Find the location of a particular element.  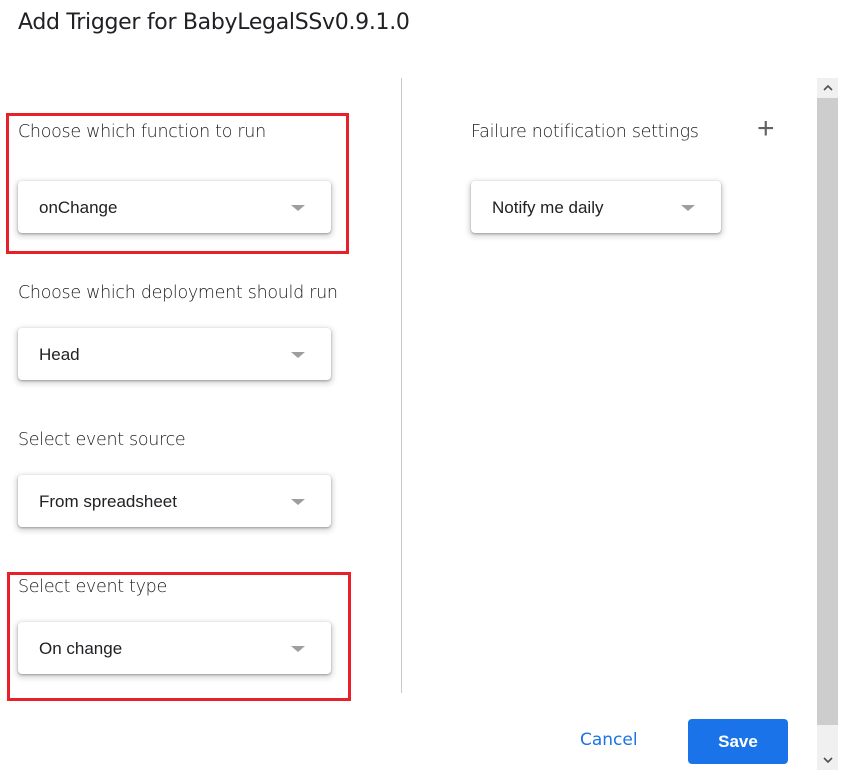

deployment-select: Head is located at coordinates (174, 354).